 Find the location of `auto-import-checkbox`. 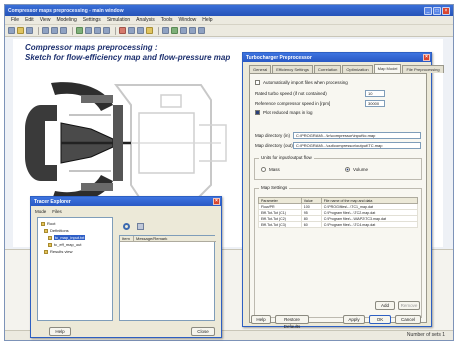

auto-import-checkbox is located at coordinates (257, 82).